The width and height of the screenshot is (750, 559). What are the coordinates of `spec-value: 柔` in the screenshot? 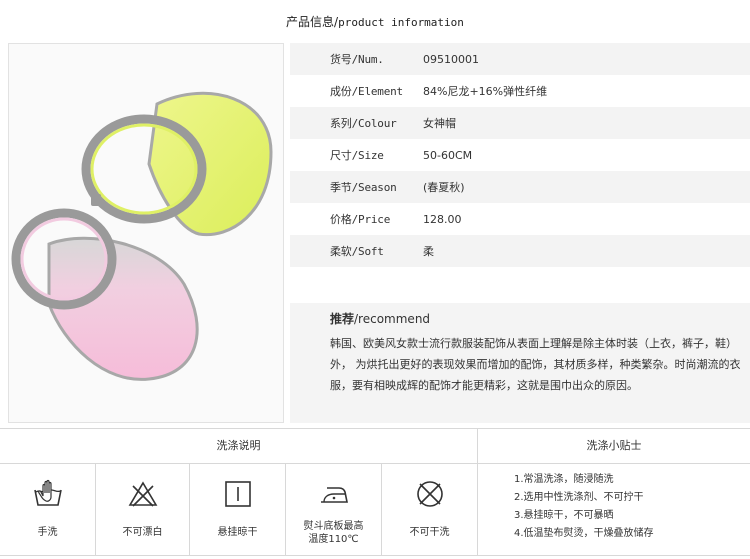 It's located at (428, 251).